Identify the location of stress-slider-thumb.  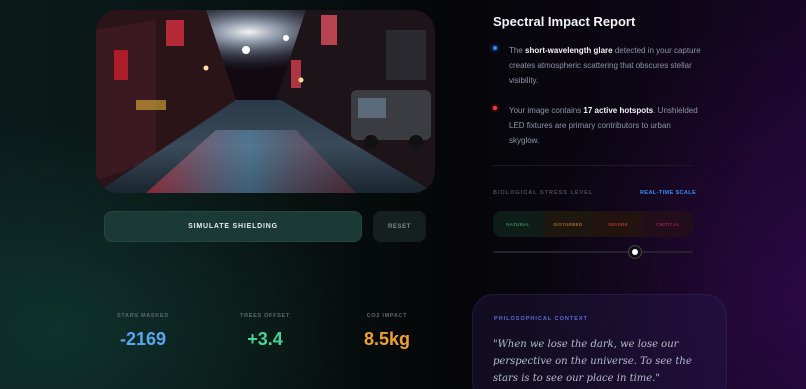
(635, 252).